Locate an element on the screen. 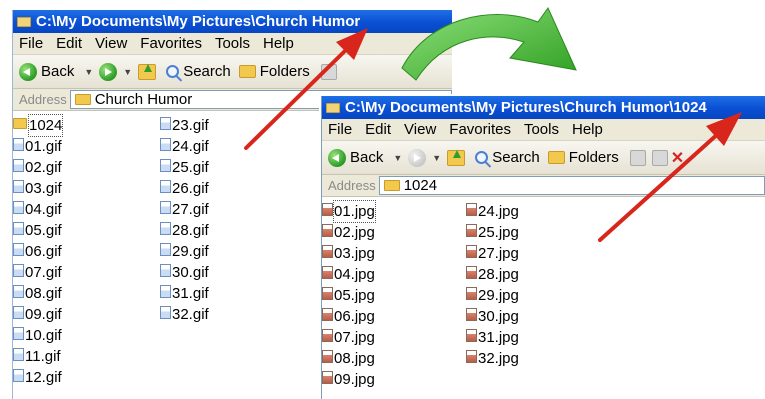 The image size is (765, 399). delete-icon: ✕ is located at coordinates (677, 158).